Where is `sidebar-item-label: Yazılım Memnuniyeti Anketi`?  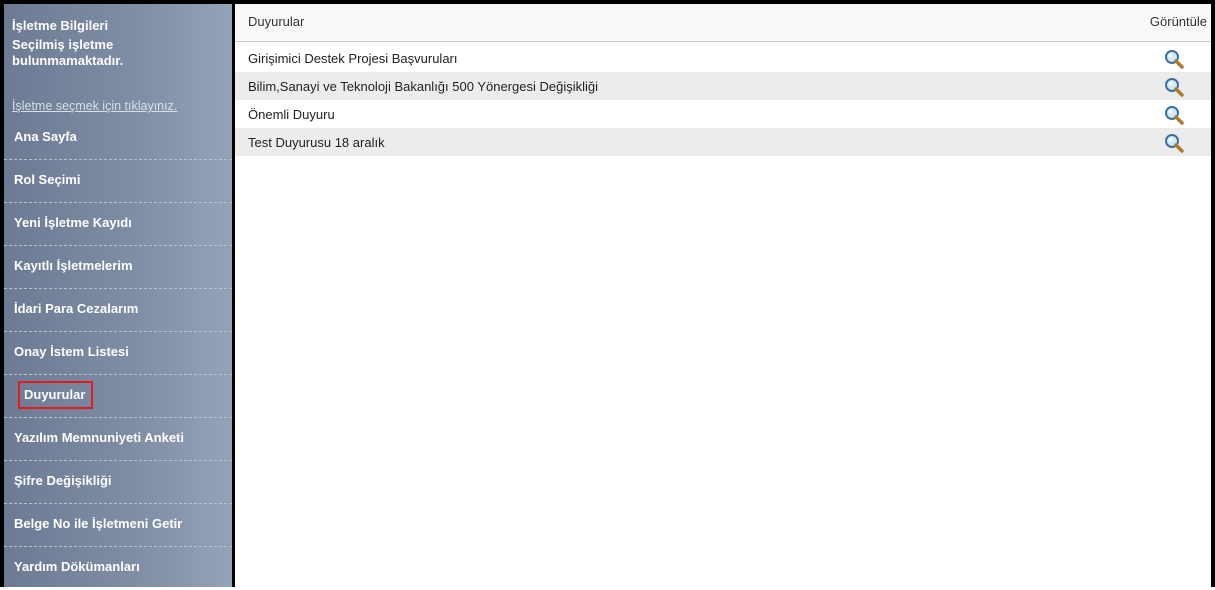 sidebar-item-label: Yazılım Memnuniyeti Anketi is located at coordinates (99, 437).